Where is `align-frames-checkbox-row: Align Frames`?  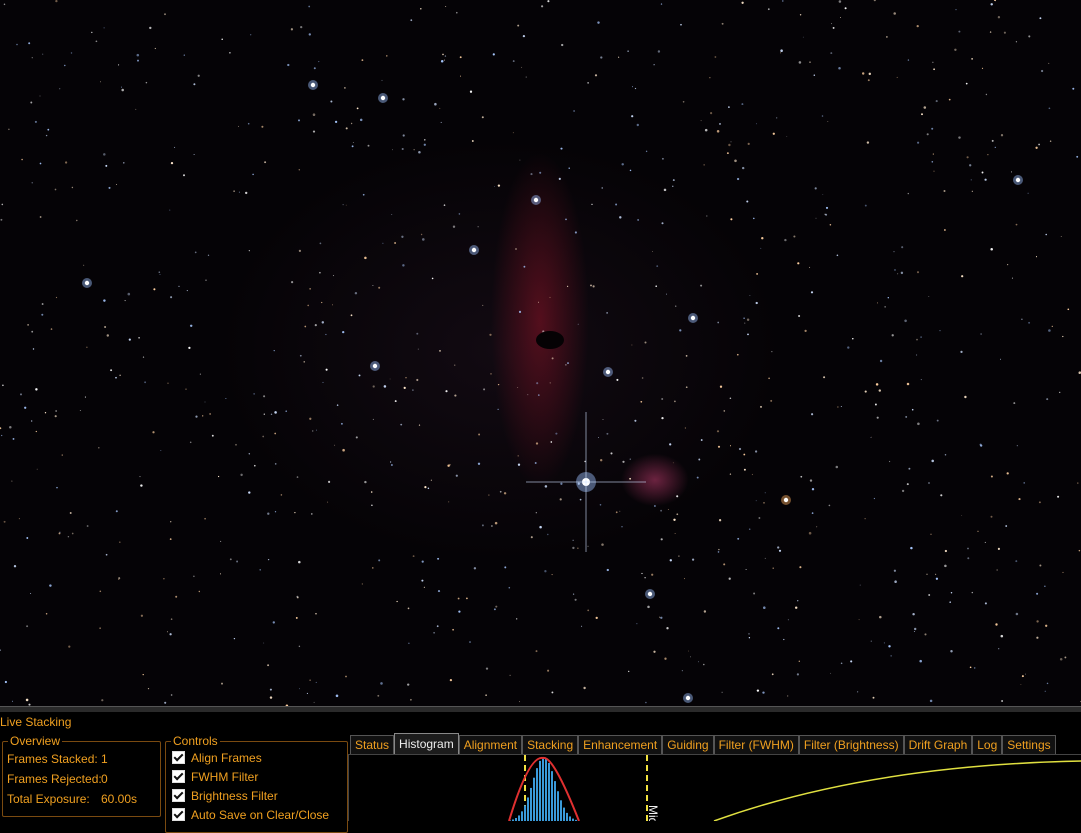 align-frames-checkbox-row: Align Frames is located at coordinates (217, 758).